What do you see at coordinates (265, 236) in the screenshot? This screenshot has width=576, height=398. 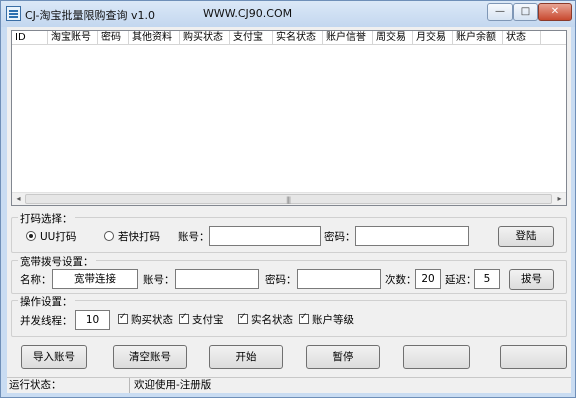 I see `captcha-account-input` at bounding box center [265, 236].